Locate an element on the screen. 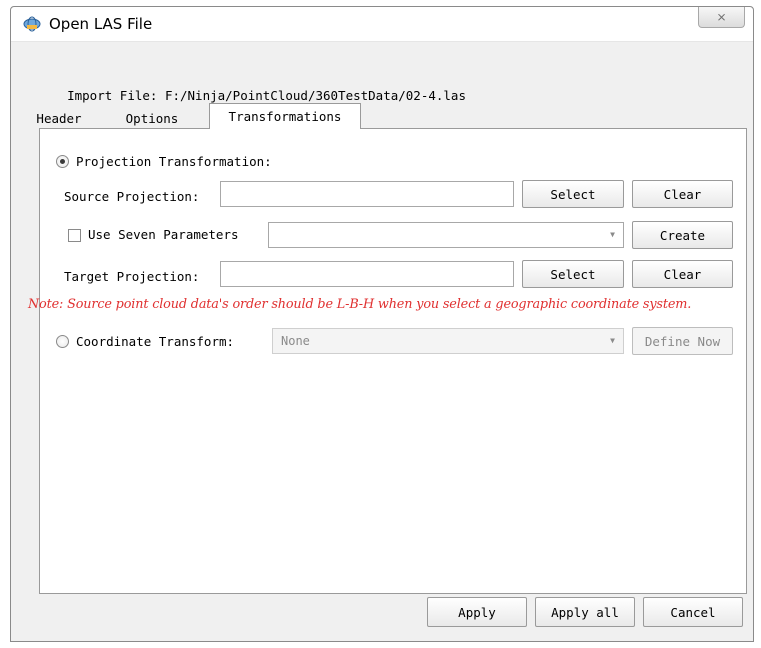 The height and width of the screenshot is (648, 761). create-button: Create is located at coordinates (682, 235).